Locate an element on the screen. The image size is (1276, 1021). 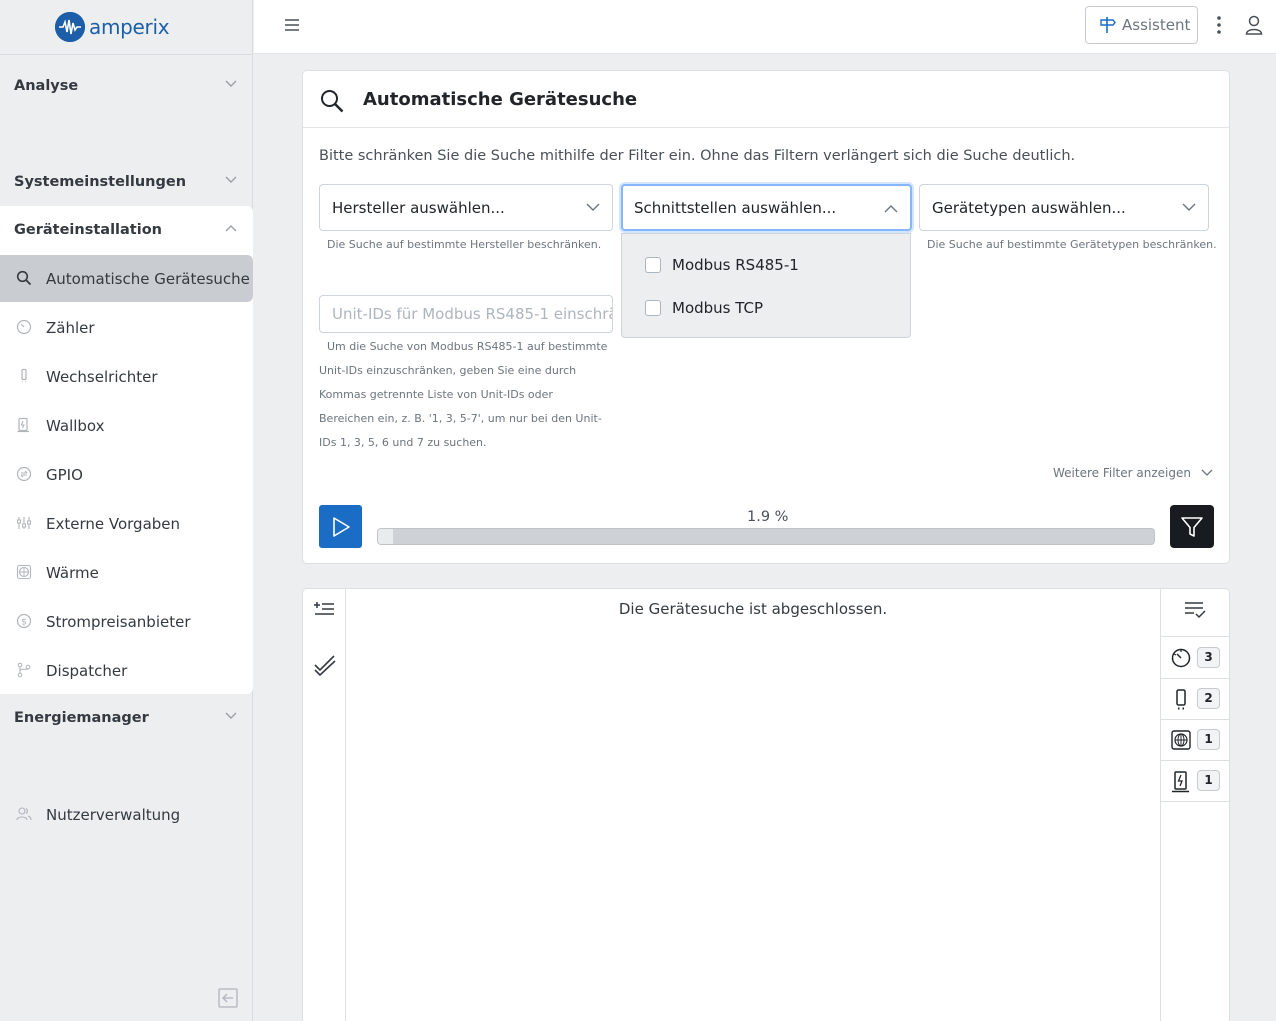
sidebar-item-label: Wärme is located at coordinates (72, 572).